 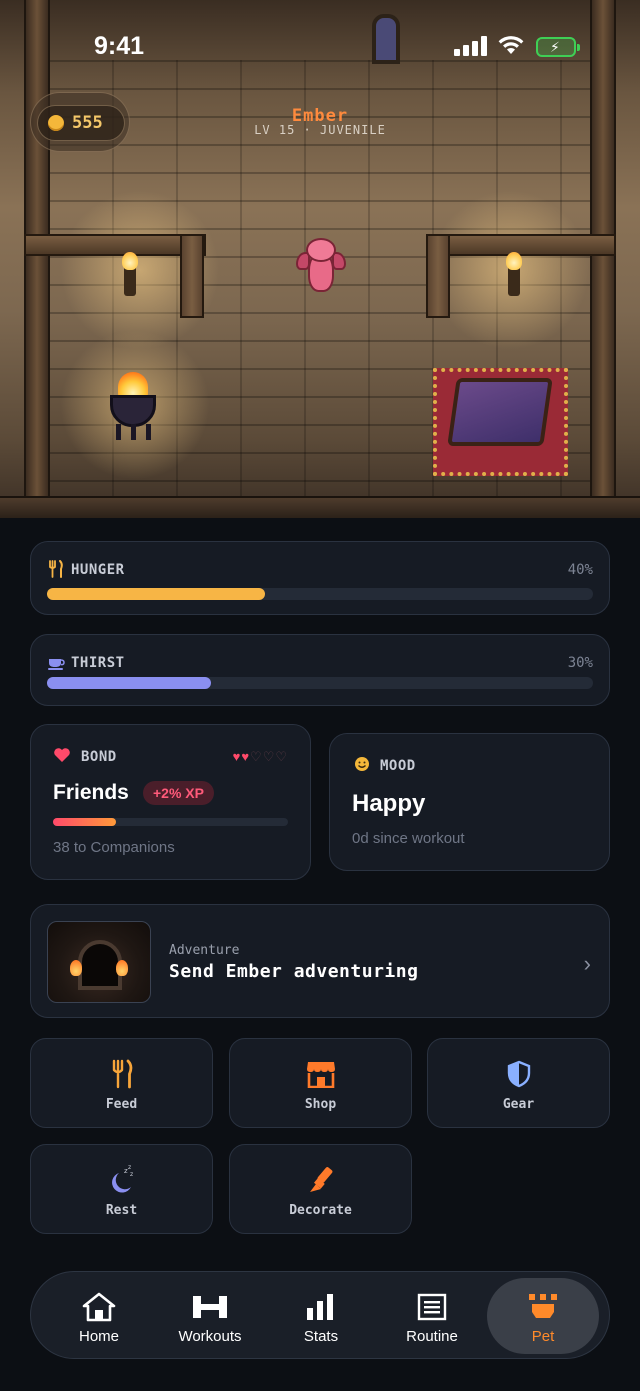 I want to click on hunger-label: HUNGER, so click(x=98, y=570).